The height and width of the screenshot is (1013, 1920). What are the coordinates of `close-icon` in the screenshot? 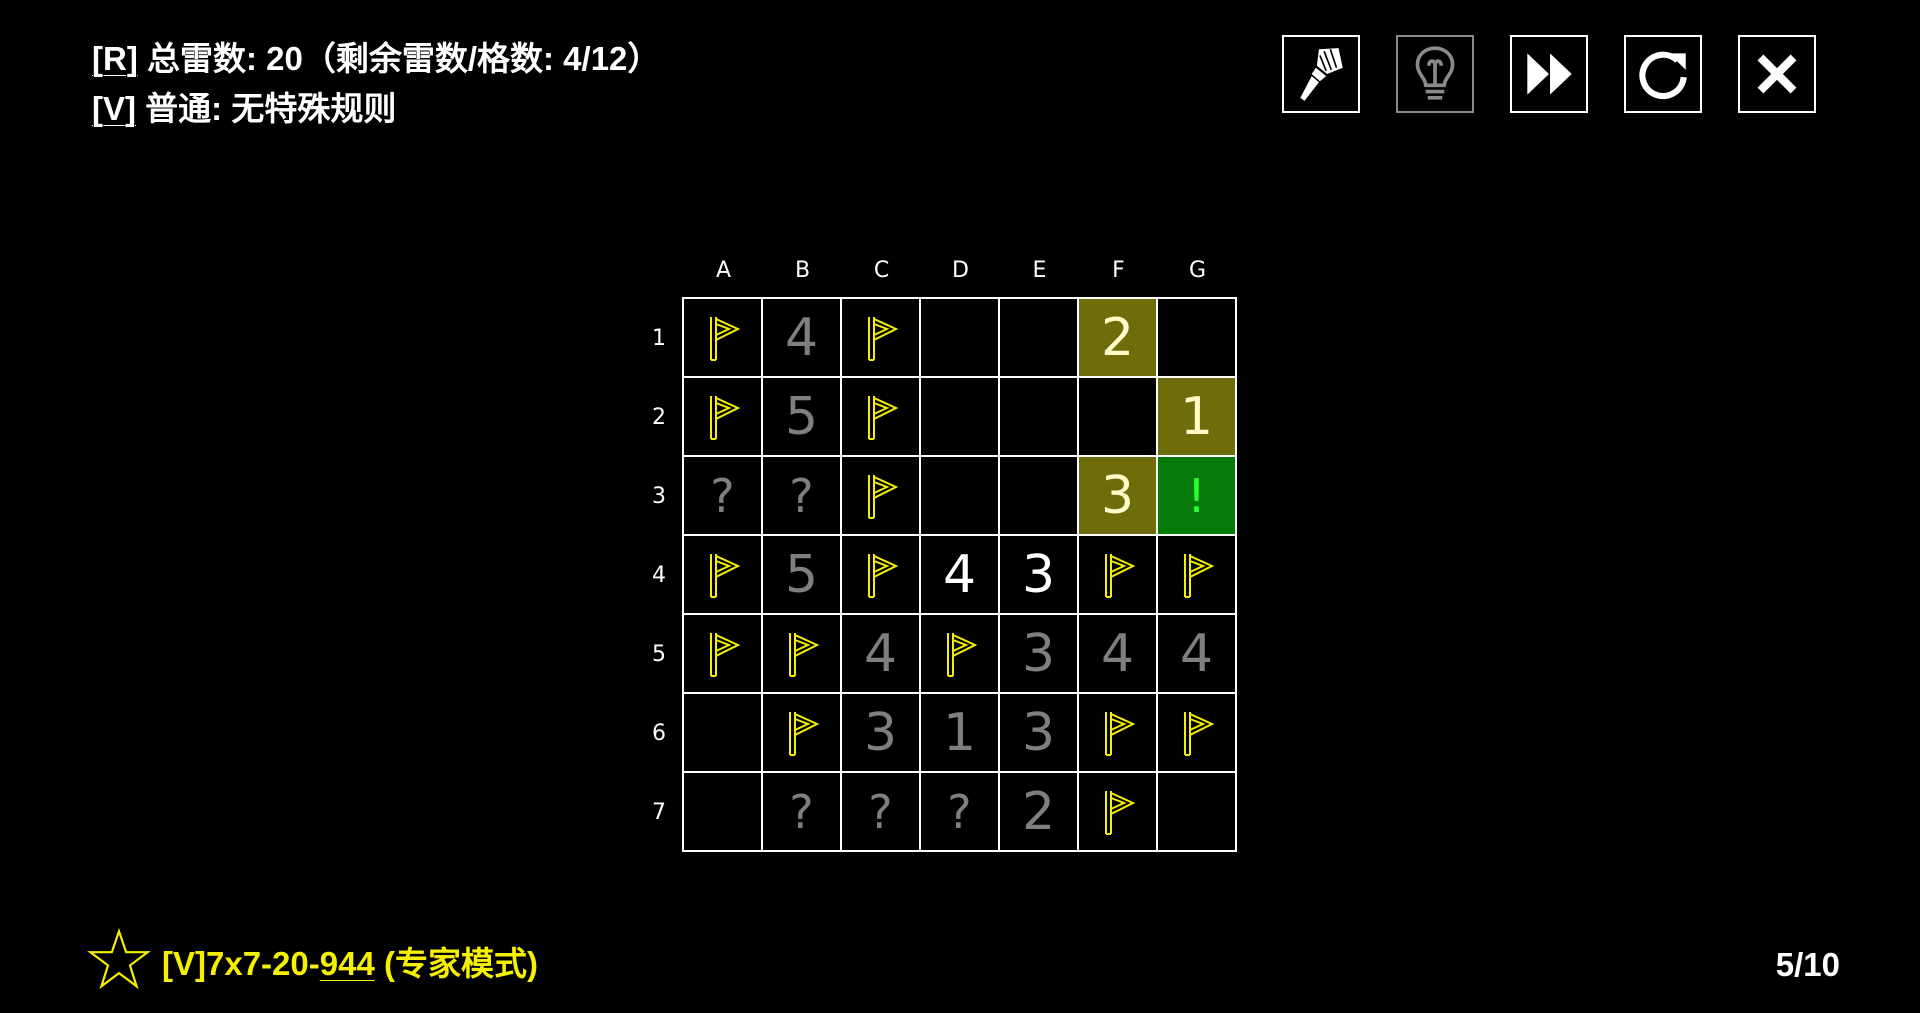 It's located at (1777, 74).